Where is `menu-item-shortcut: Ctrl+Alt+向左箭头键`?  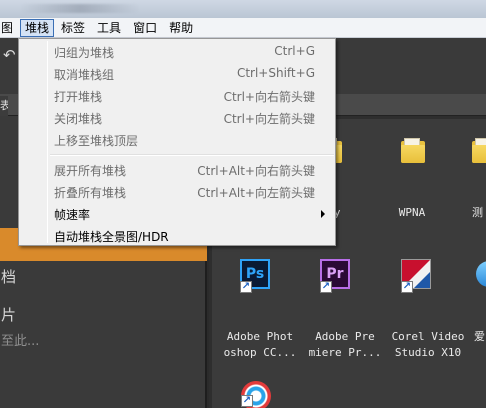
menu-item-shortcut: Ctrl+Alt+向左箭头键 is located at coordinates (256, 193).